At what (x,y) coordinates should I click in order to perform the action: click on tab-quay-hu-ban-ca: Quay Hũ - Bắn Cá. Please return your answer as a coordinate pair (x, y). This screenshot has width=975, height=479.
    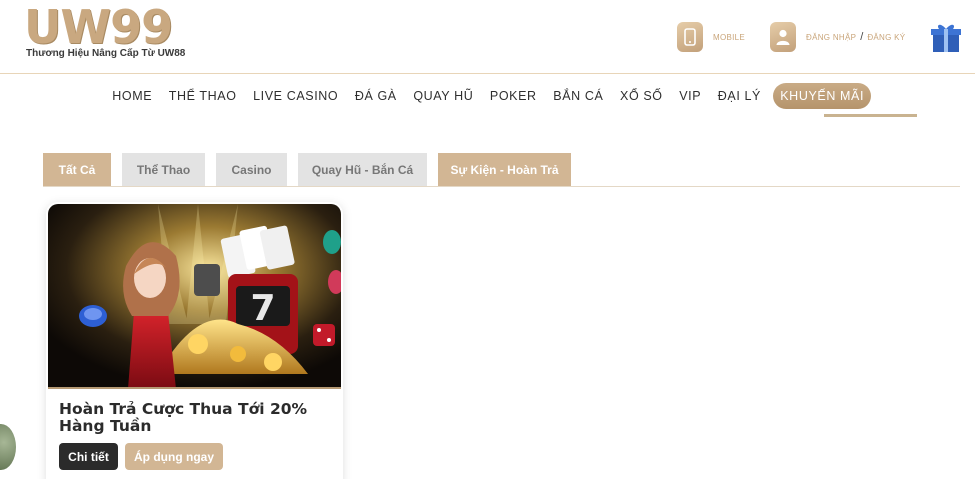
    Looking at the image, I should click on (362, 169).